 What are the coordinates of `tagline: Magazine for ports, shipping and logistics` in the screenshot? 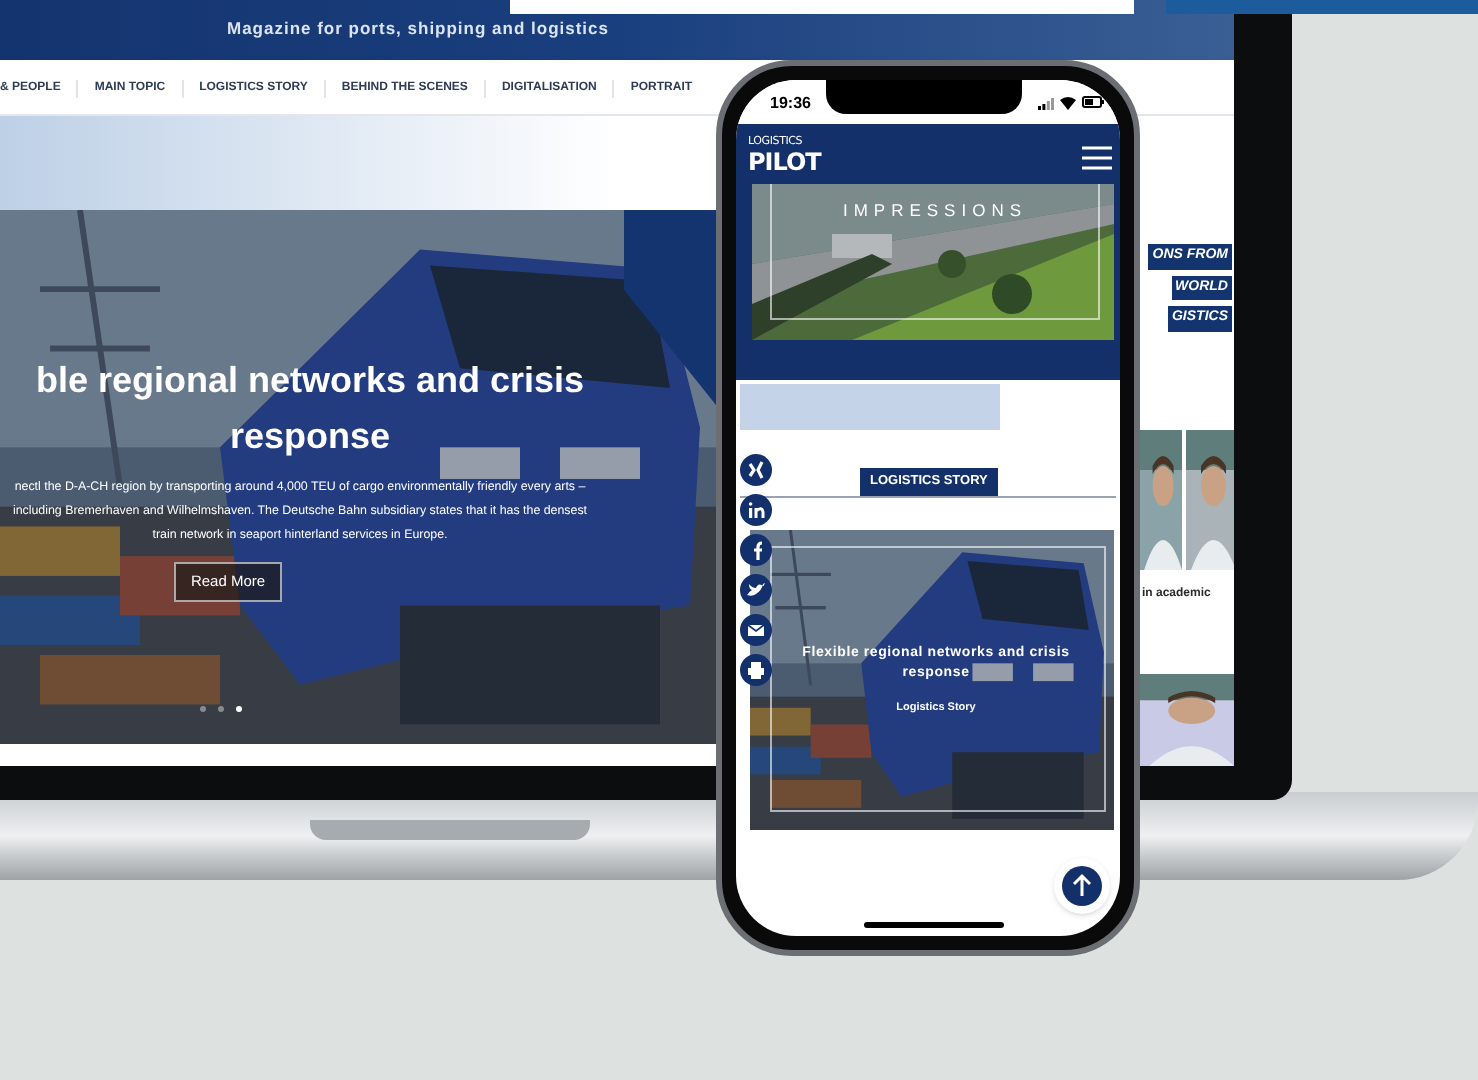 It's located at (417, 29).